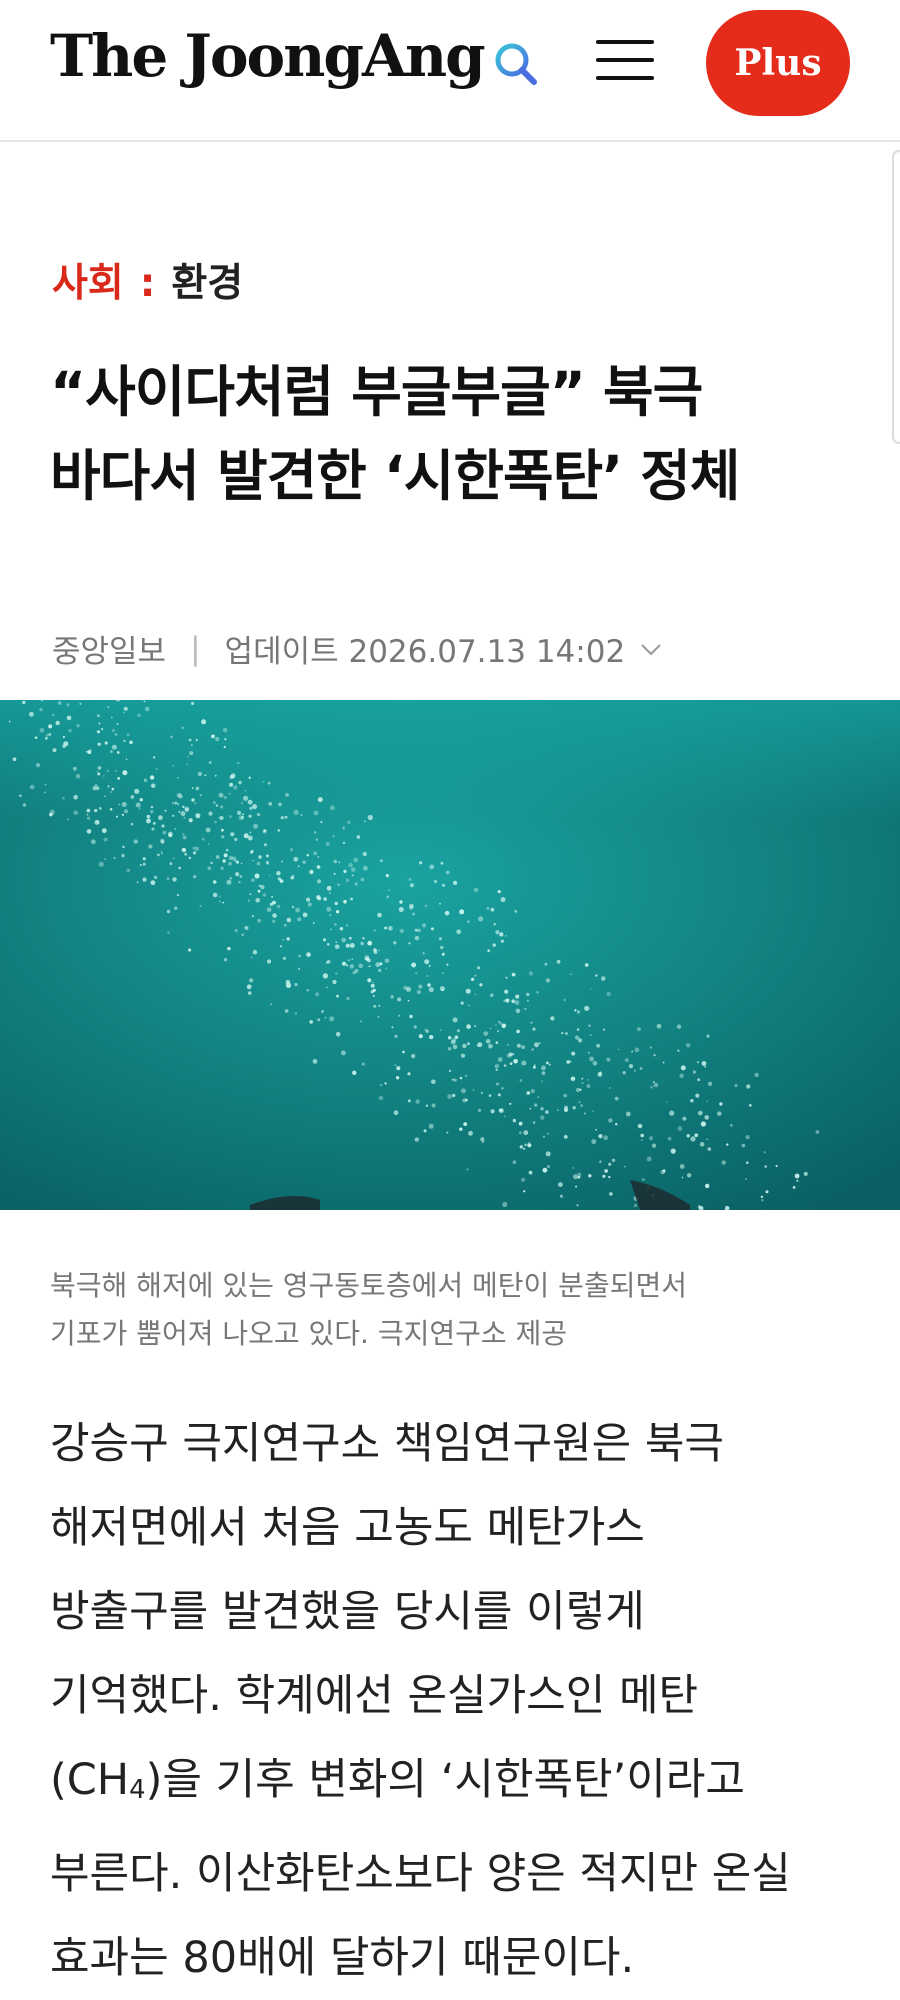 Image resolution: width=900 pixels, height=2000 pixels. Describe the element at coordinates (450, 1874) in the screenshot. I see `body-line: 부른다. 이산화탄소보다 양은 적지만 온실` at that location.